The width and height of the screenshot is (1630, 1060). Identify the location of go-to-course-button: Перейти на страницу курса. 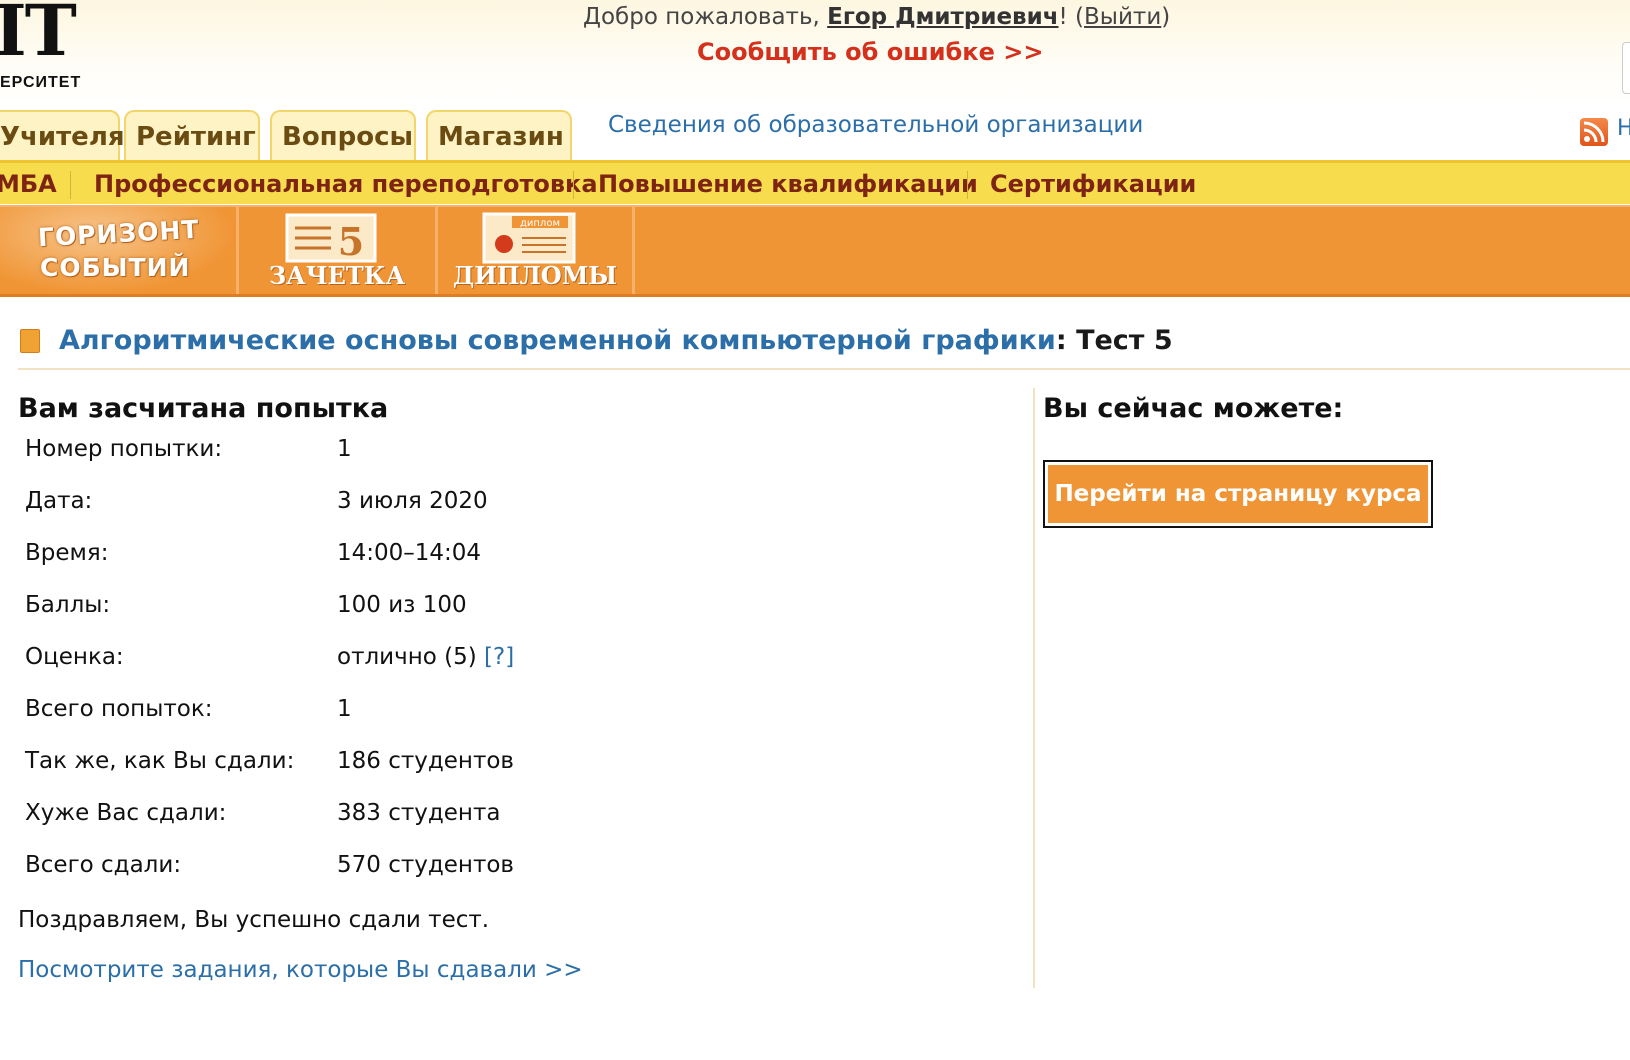
(1238, 494).